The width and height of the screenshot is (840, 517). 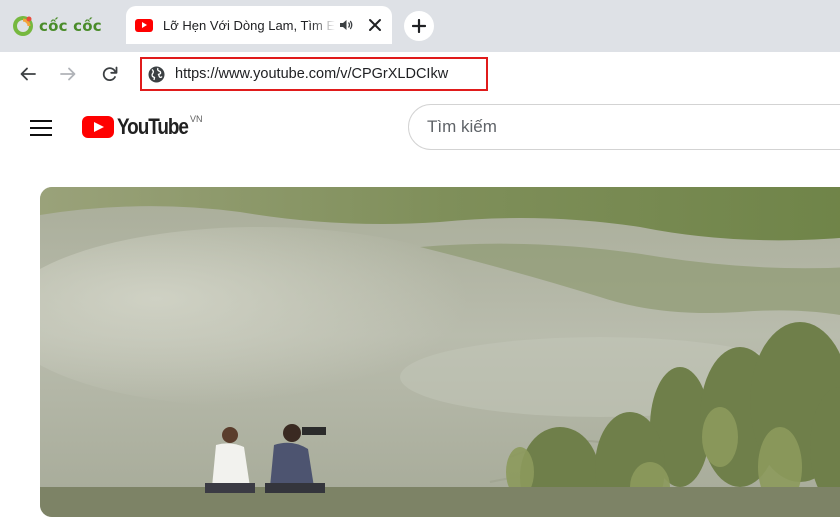 I want to click on region-code: VN, so click(x=196, y=119).